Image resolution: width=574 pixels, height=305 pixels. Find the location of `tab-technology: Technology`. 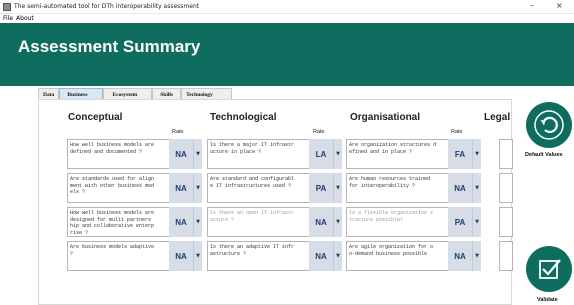

tab-technology: Technology is located at coordinates (206, 93).